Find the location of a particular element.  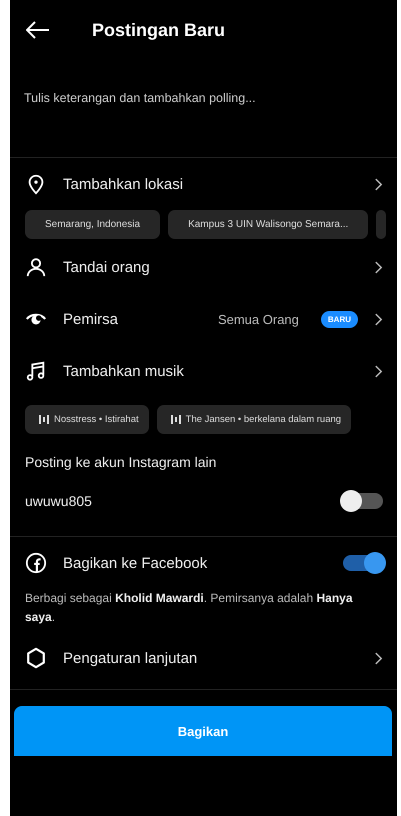

screen-title: Postingan Baru is located at coordinates (159, 30).